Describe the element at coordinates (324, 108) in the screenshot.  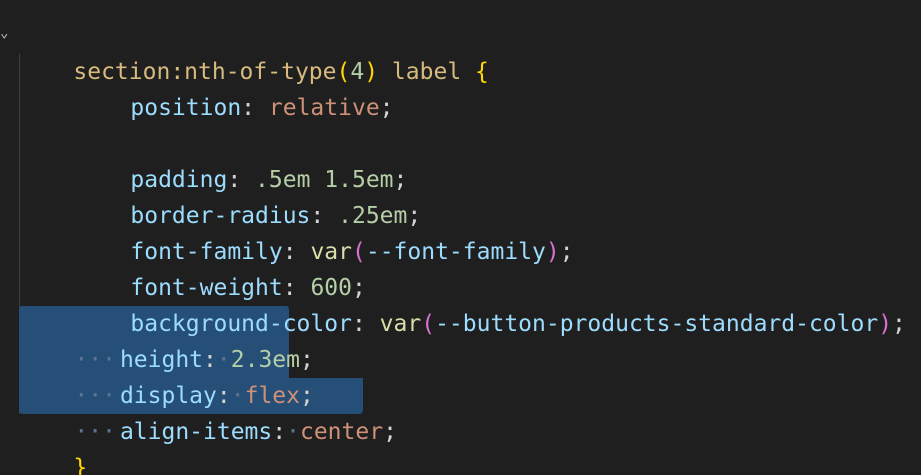
I see `css-value: relative` at that location.